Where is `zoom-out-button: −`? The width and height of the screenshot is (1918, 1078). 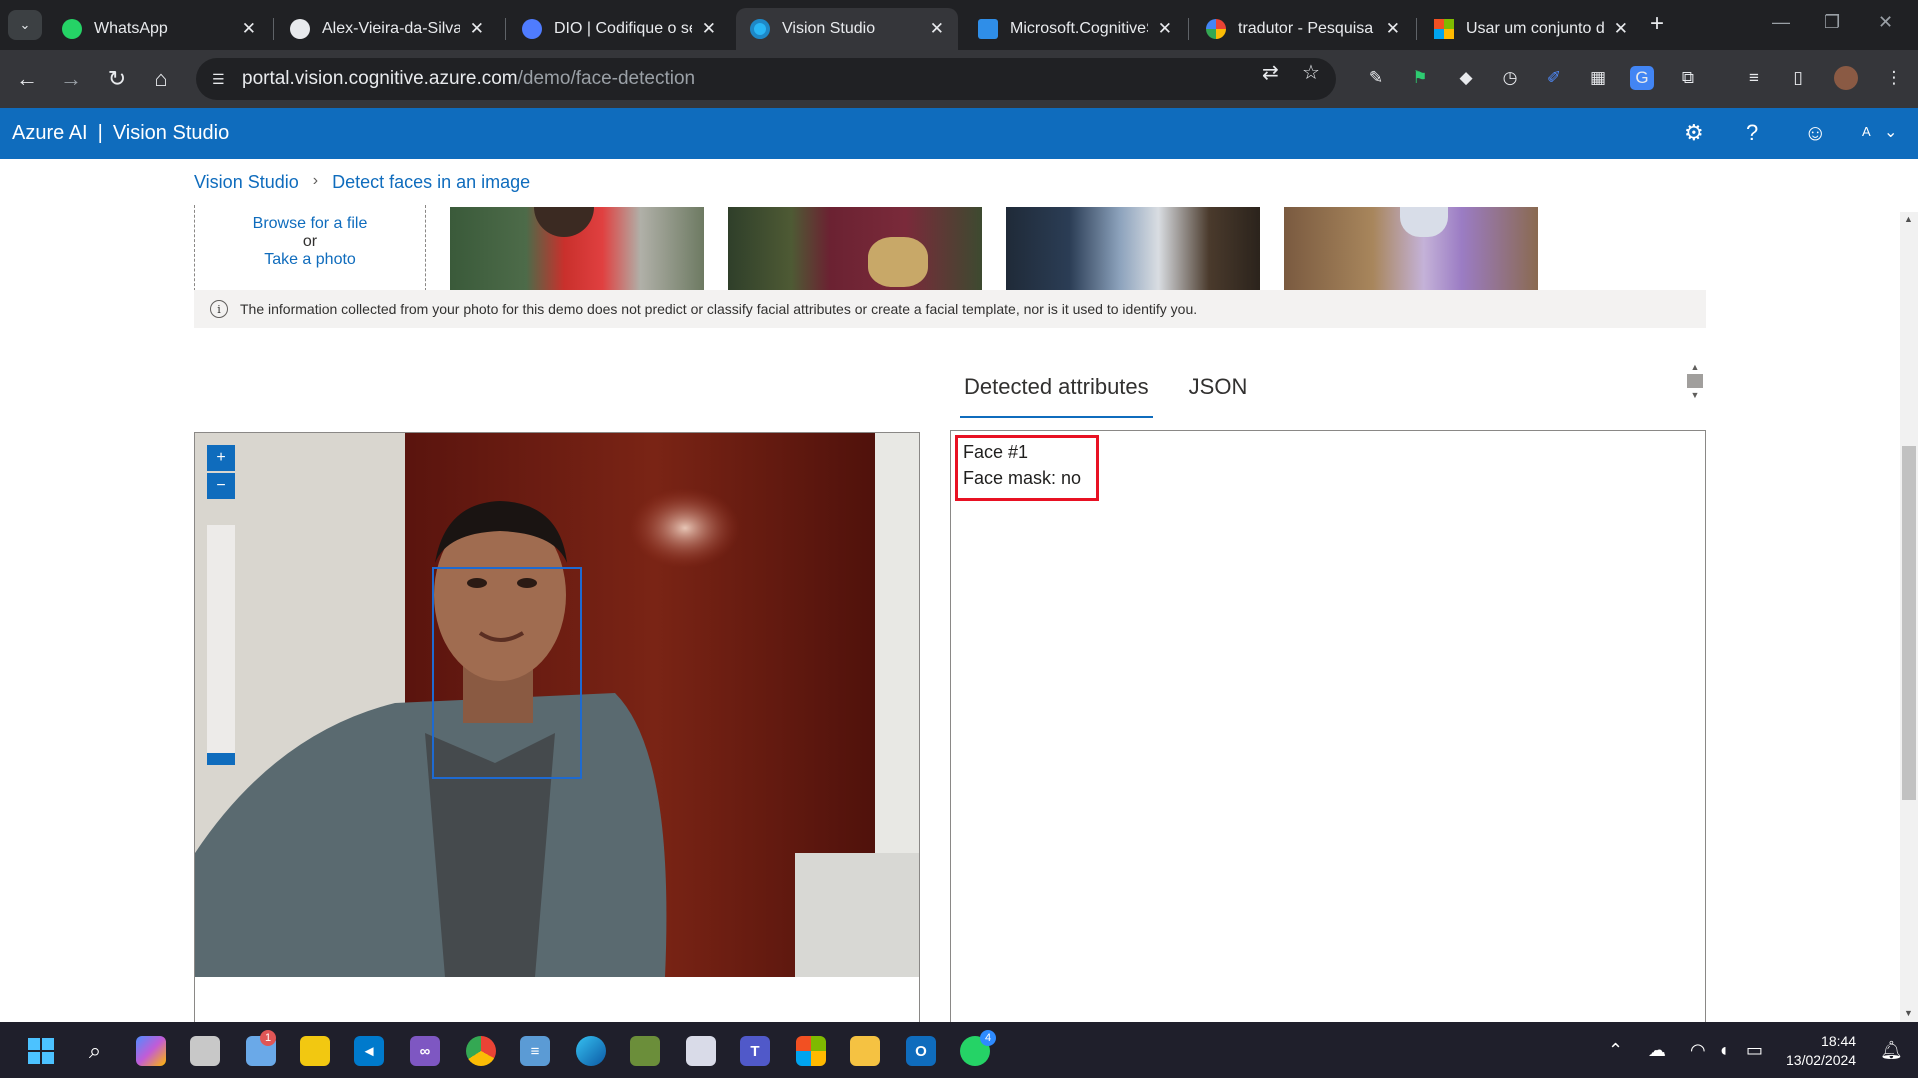
zoom-out-button: − is located at coordinates (221, 486).